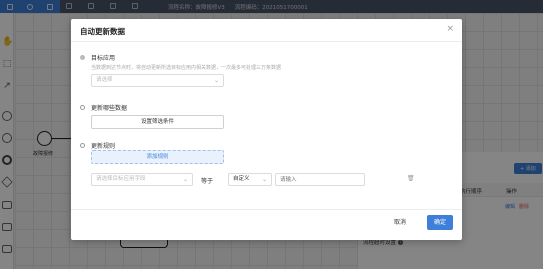  I want to click on target-app-step-icon, so click(82, 57).